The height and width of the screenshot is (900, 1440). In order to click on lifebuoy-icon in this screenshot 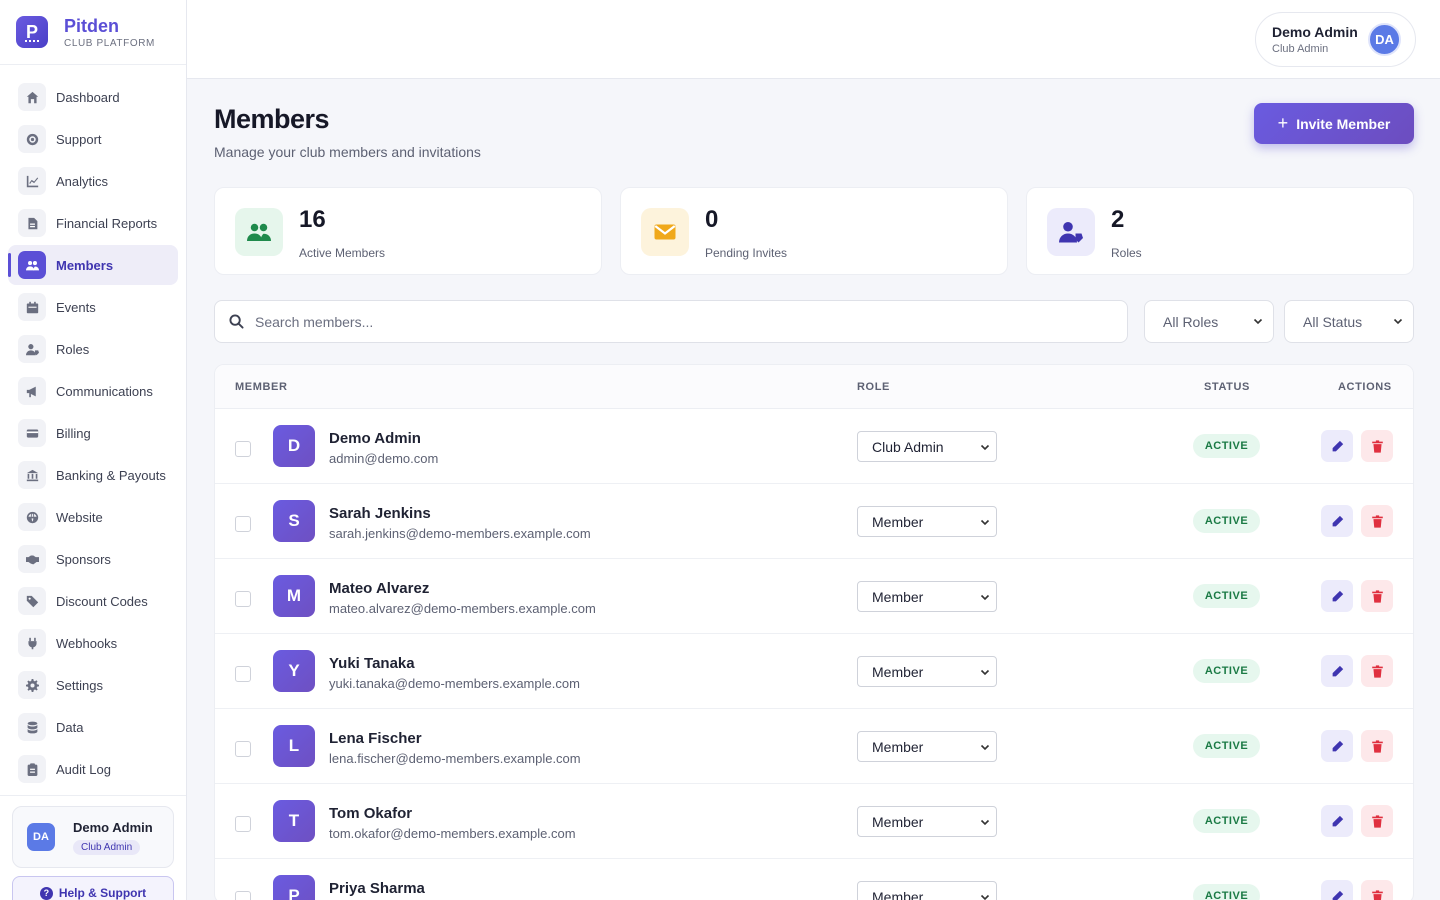, I will do `click(32, 139)`.